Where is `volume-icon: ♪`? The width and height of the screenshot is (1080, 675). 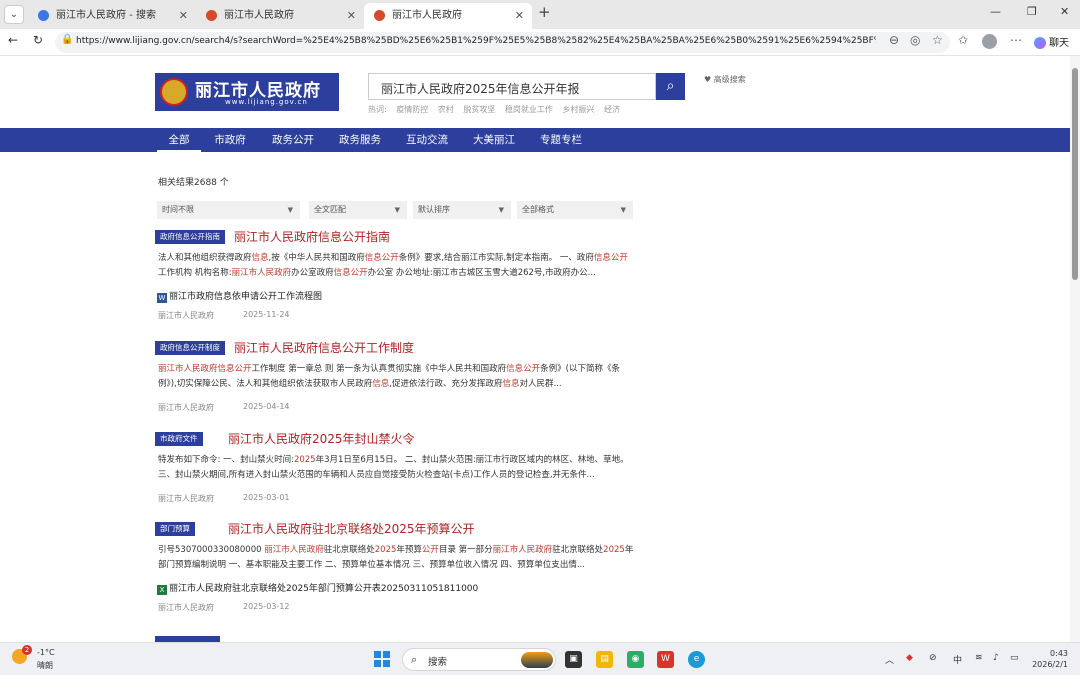
volume-icon: ♪ is located at coordinates (996, 658).